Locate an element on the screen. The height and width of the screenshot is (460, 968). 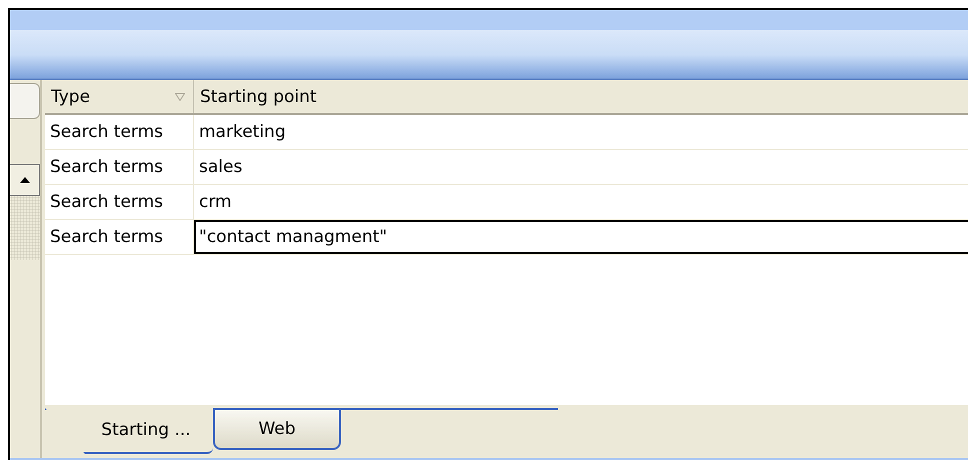
tab: Web is located at coordinates (277, 429).